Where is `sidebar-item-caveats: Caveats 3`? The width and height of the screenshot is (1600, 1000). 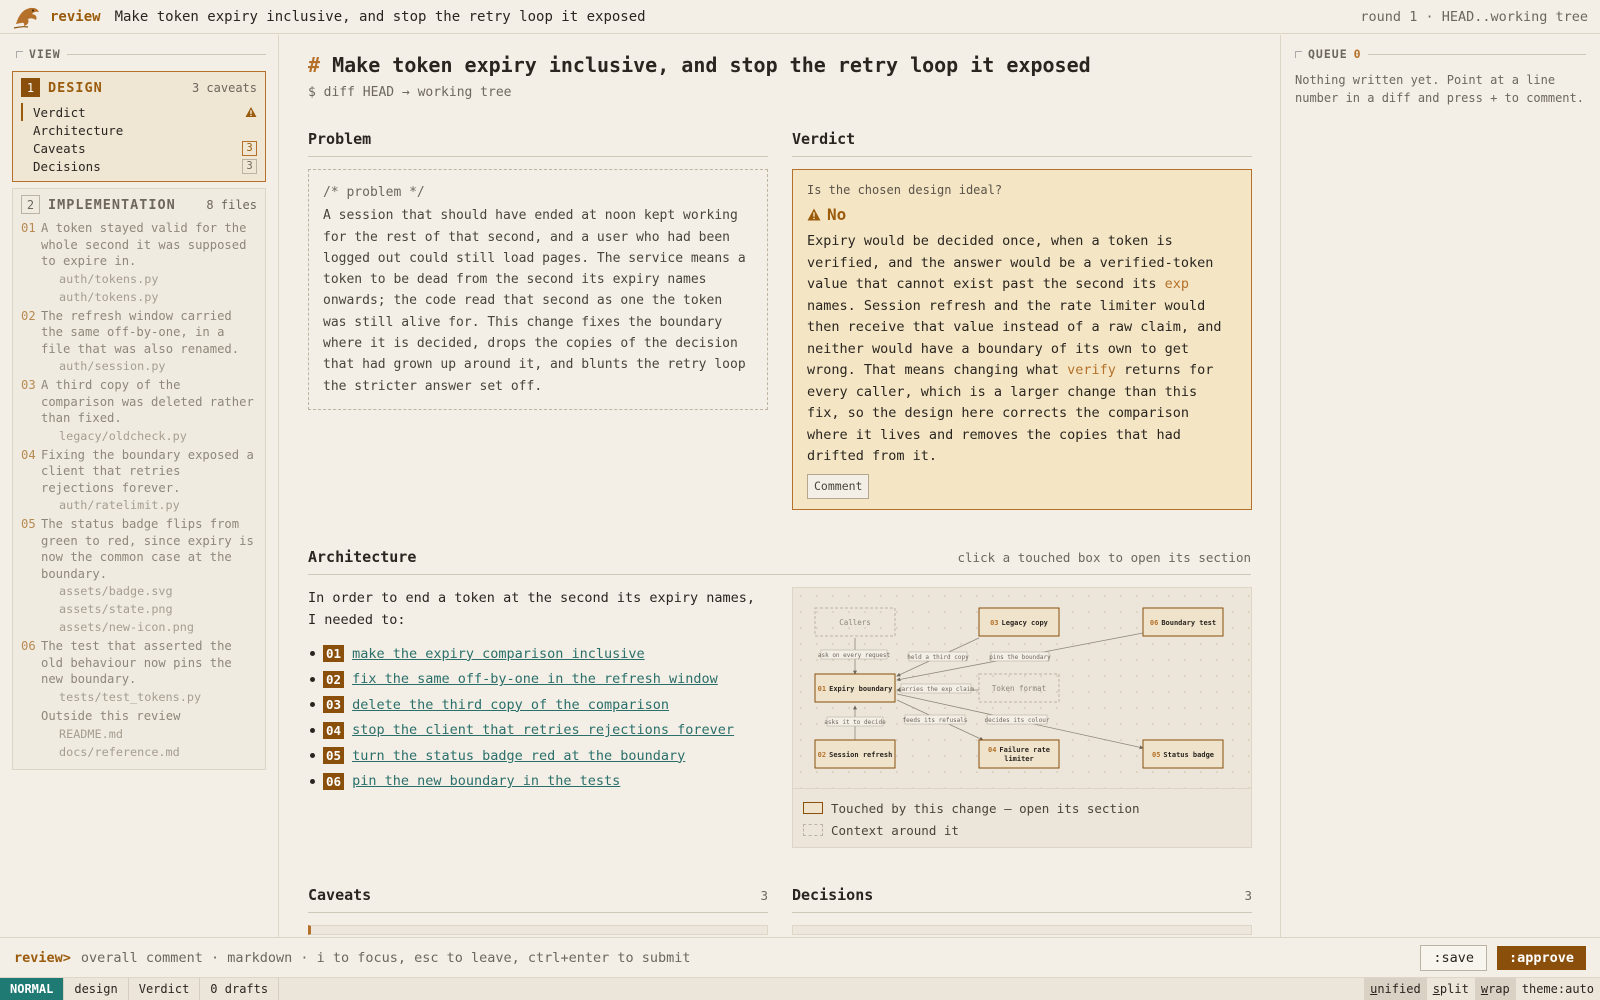
sidebar-item-caveats: Caveats 3 is located at coordinates (139, 148).